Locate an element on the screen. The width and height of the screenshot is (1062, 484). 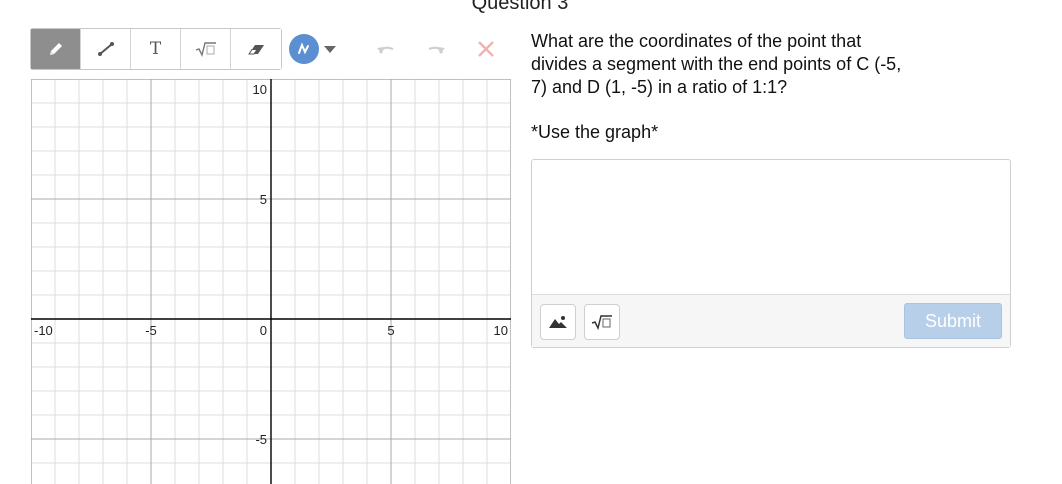
clear-icon is located at coordinates (486, 49).